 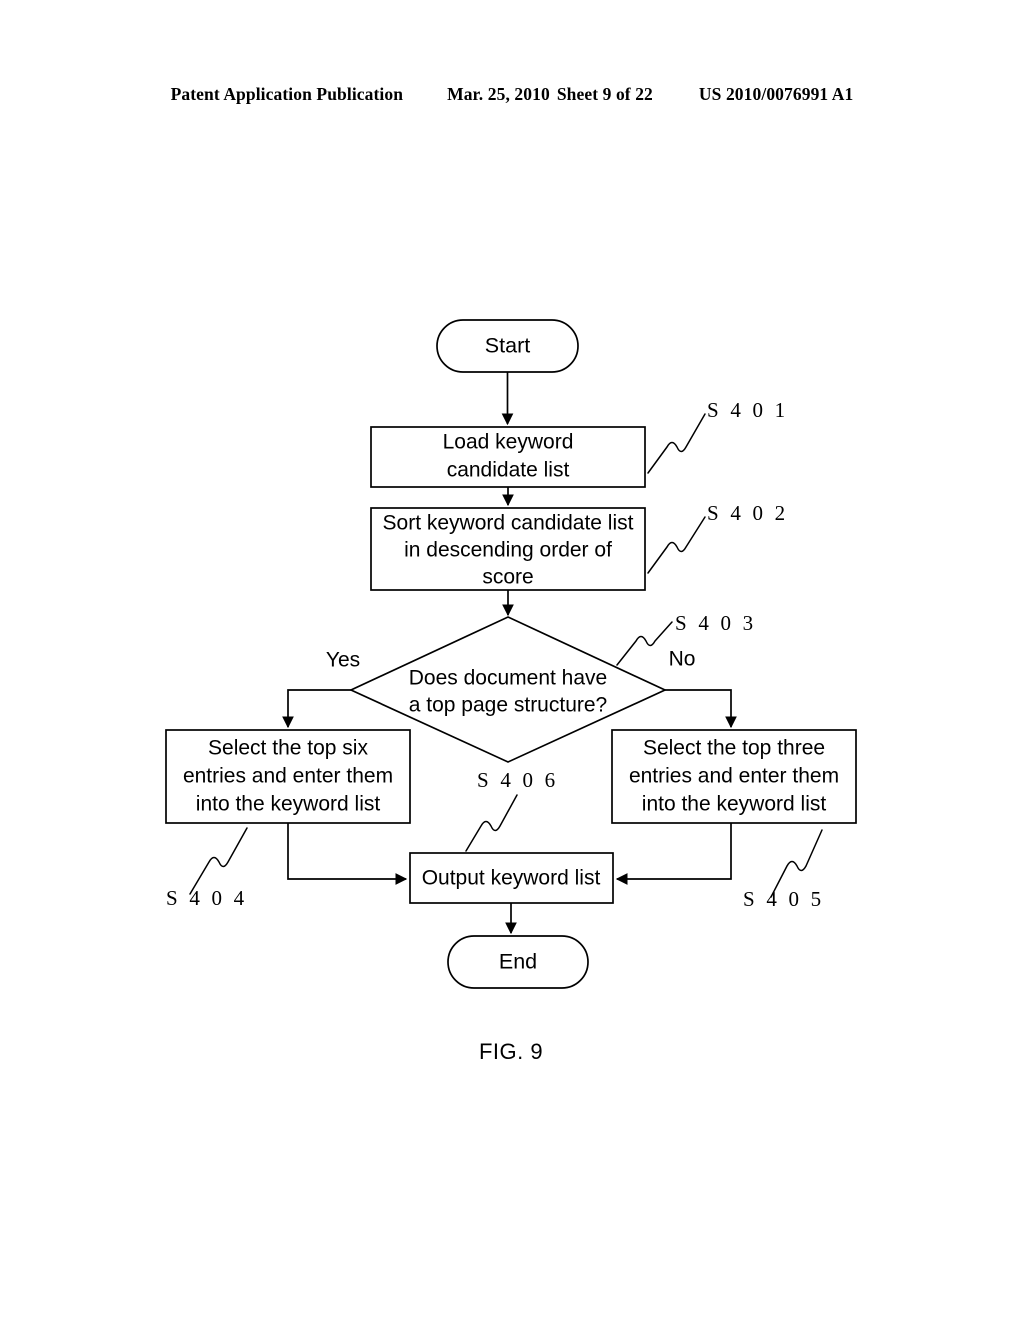 What do you see at coordinates (206, 898) in the screenshot?
I see `s404-step-label: S 4 0 4` at bounding box center [206, 898].